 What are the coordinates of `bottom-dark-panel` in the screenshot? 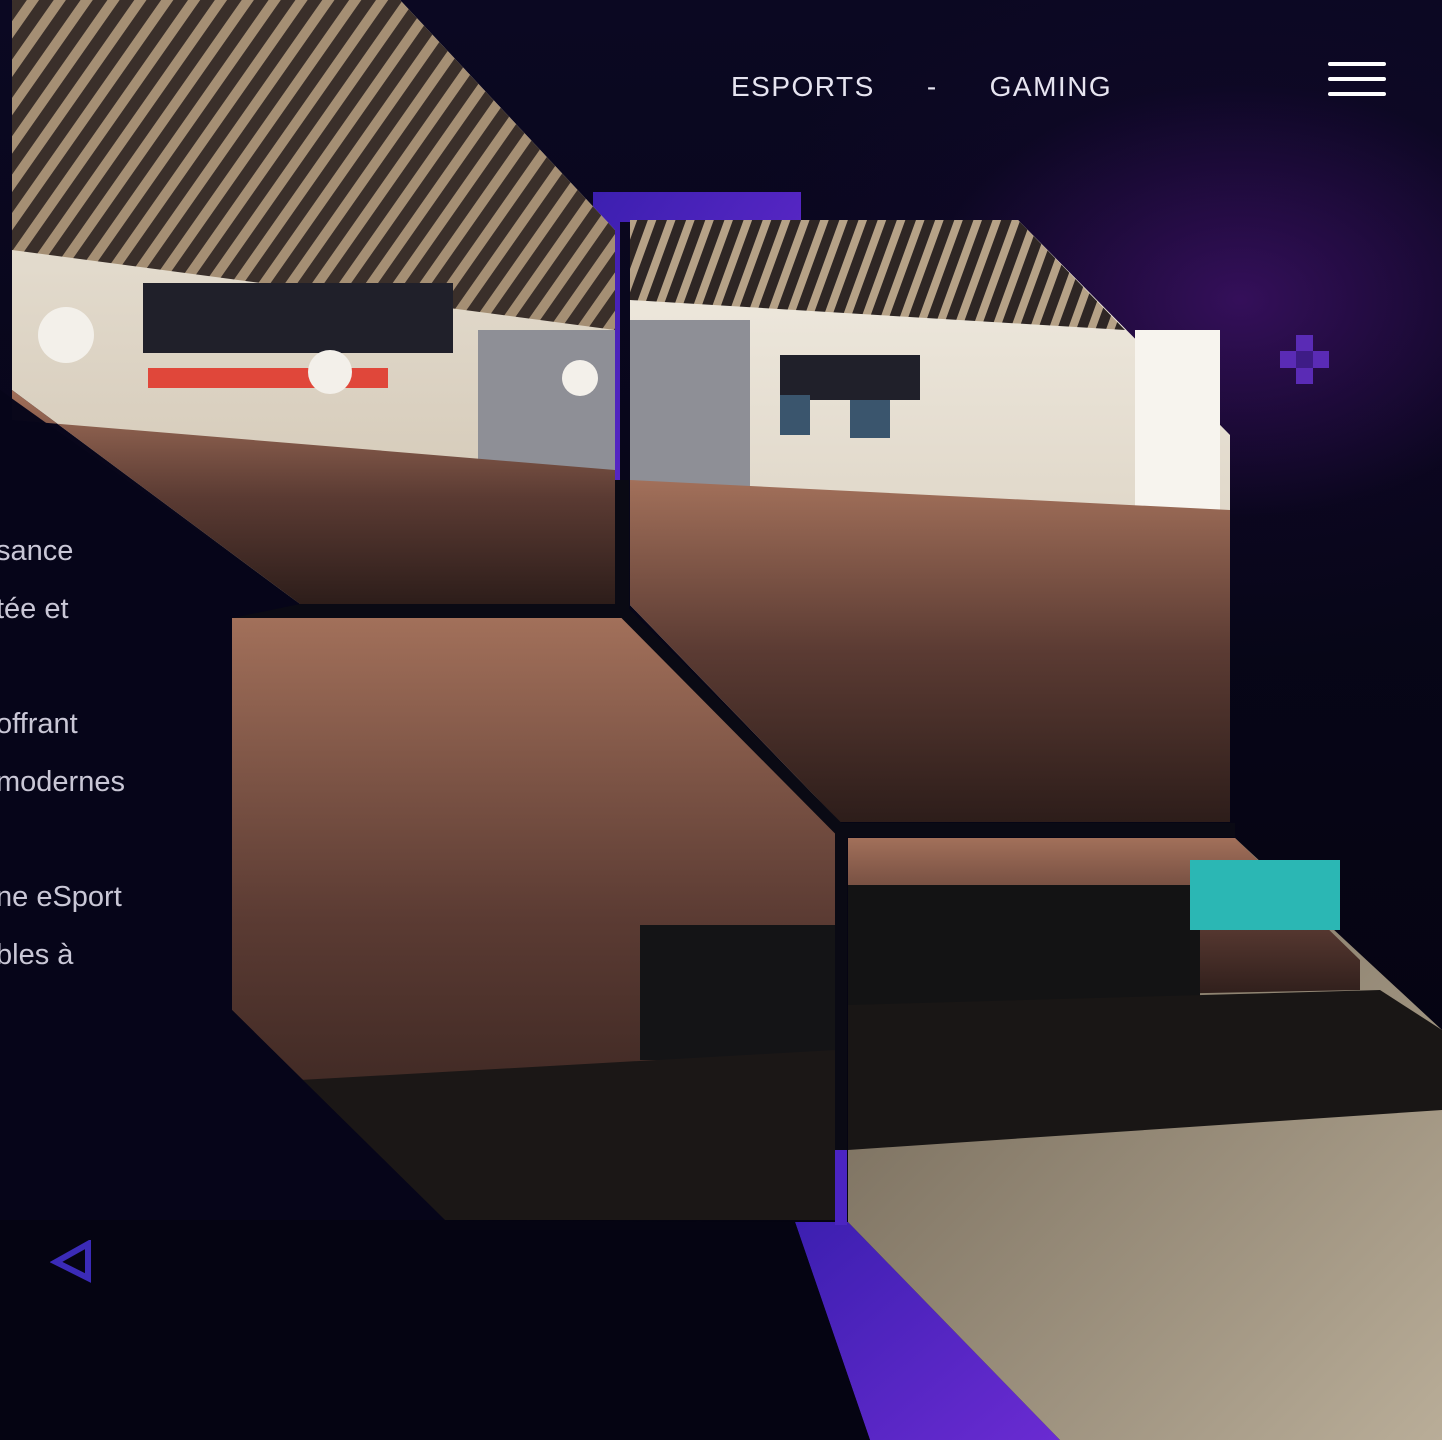 It's located at (435, 1330).